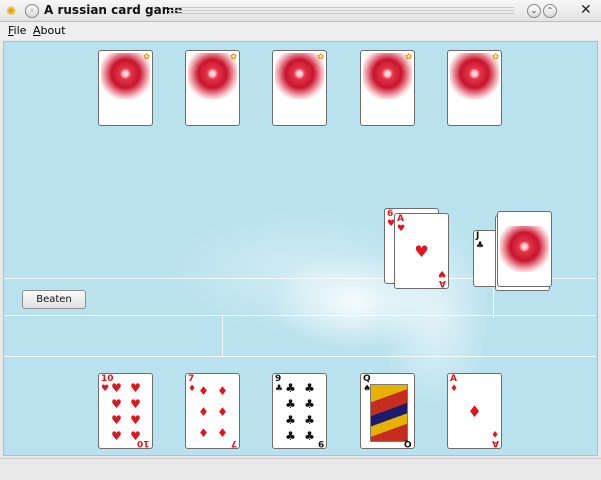 This screenshot has height=480, width=601. I want to click on title-bar-grip, so click(341, 11).